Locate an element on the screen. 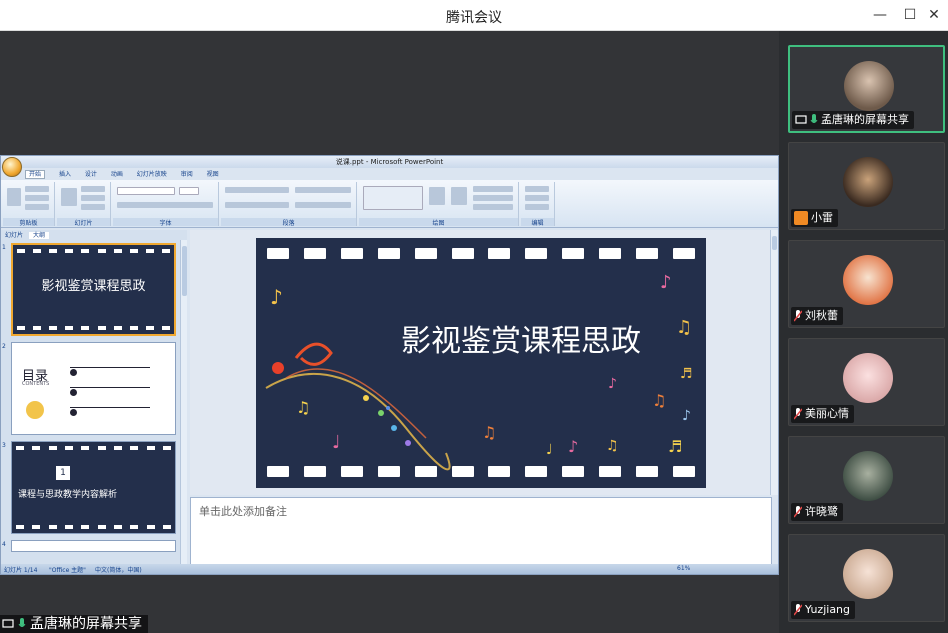 Image resolution: width=948 pixels, height=633 pixels. notes-pane: 单击此处添加备注 is located at coordinates (481, 531).